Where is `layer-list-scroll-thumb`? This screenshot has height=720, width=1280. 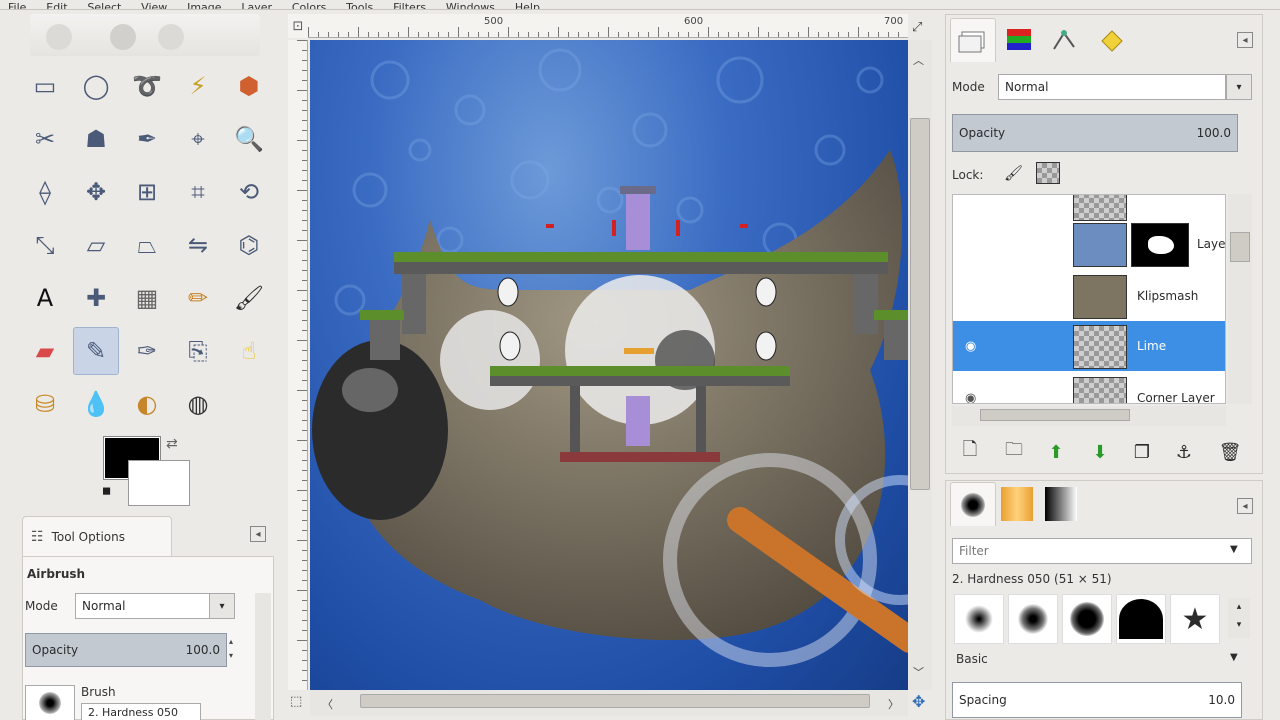 layer-list-scroll-thumb is located at coordinates (1240, 247).